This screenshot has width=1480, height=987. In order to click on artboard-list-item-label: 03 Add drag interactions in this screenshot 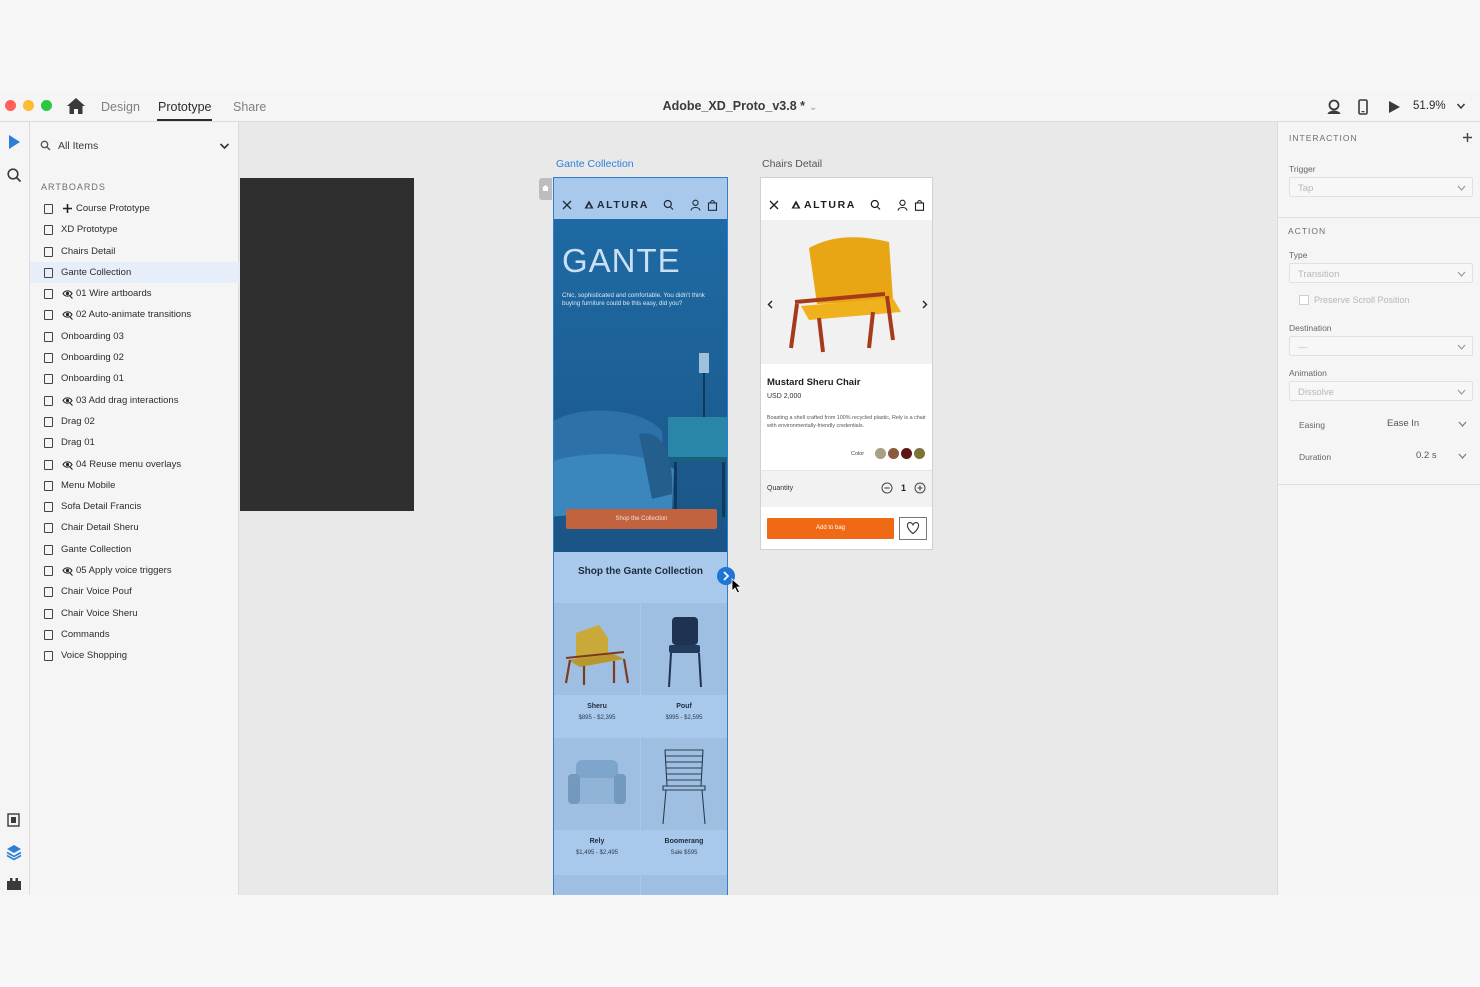, I will do `click(127, 400)`.